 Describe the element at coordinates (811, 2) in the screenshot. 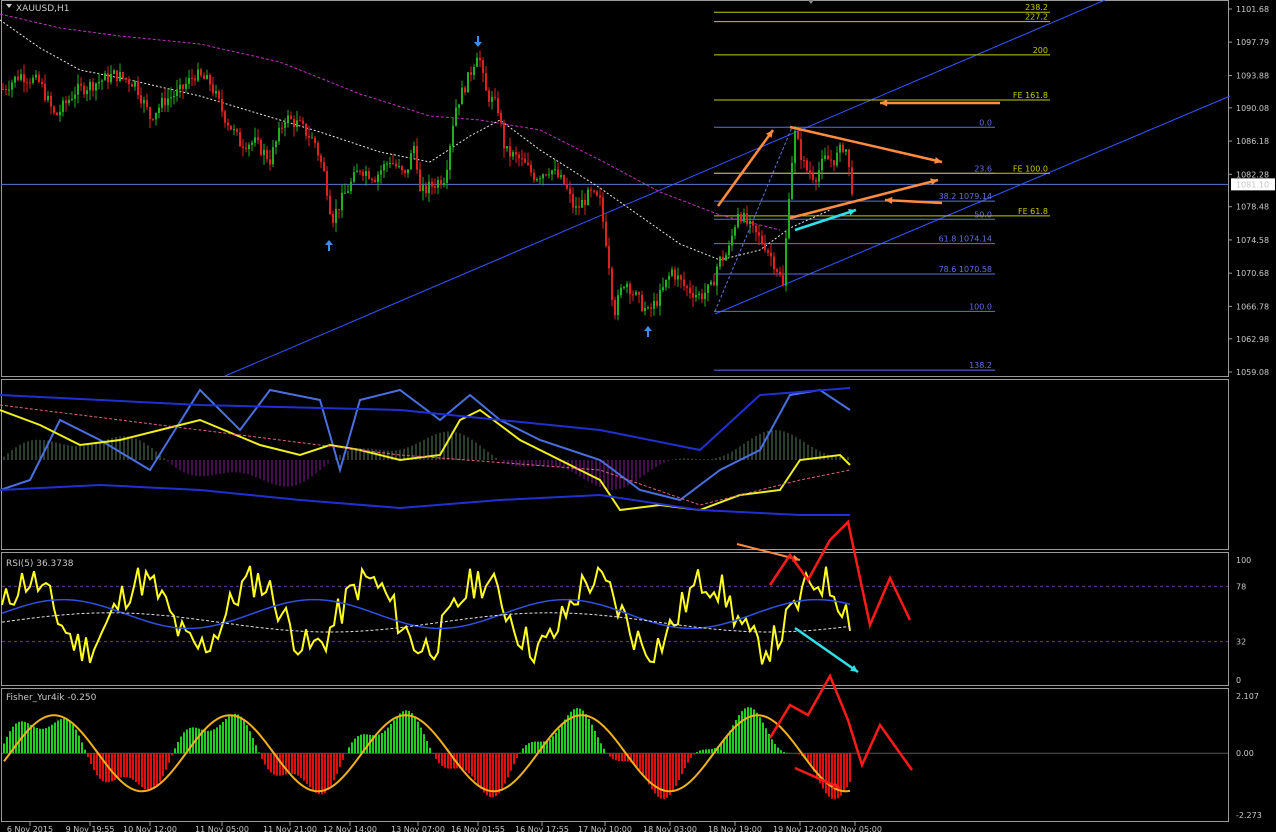

I see `scroll-marker-icon` at that location.